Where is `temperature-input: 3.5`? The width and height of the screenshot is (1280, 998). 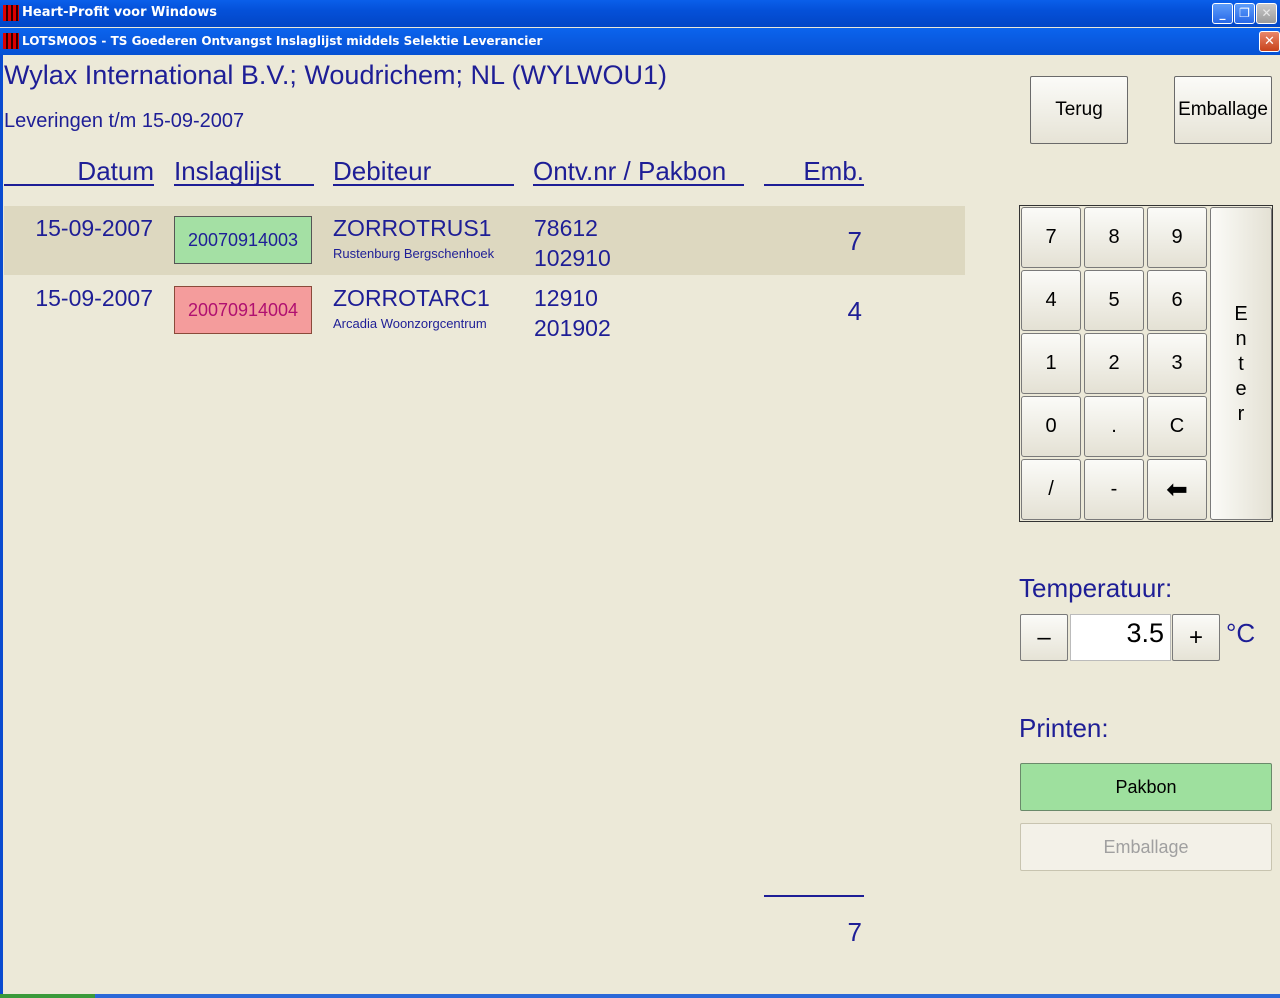
temperature-input: 3.5 is located at coordinates (1120, 637).